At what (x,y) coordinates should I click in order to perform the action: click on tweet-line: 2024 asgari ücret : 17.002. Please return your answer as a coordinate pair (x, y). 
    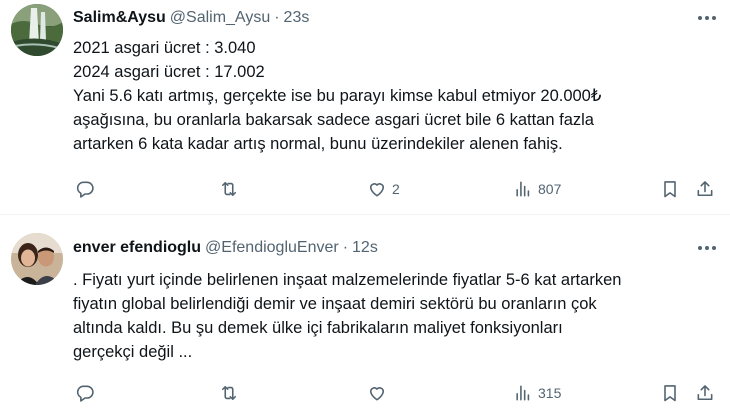
    Looking at the image, I should click on (169, 72).